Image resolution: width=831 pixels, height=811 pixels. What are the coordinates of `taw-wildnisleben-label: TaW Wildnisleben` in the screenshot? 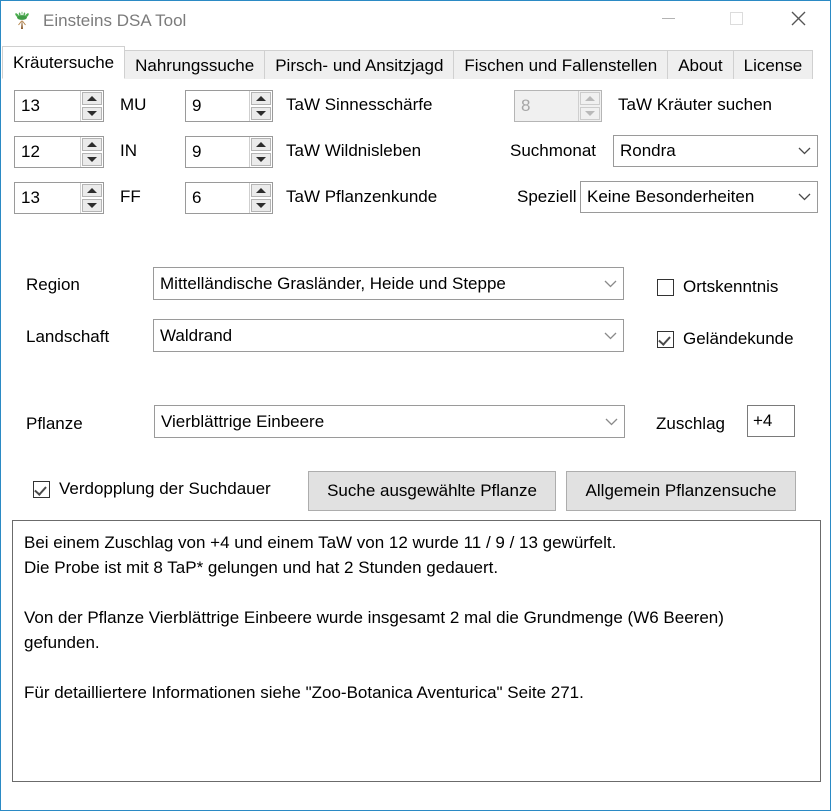 It's located at (354, 150).